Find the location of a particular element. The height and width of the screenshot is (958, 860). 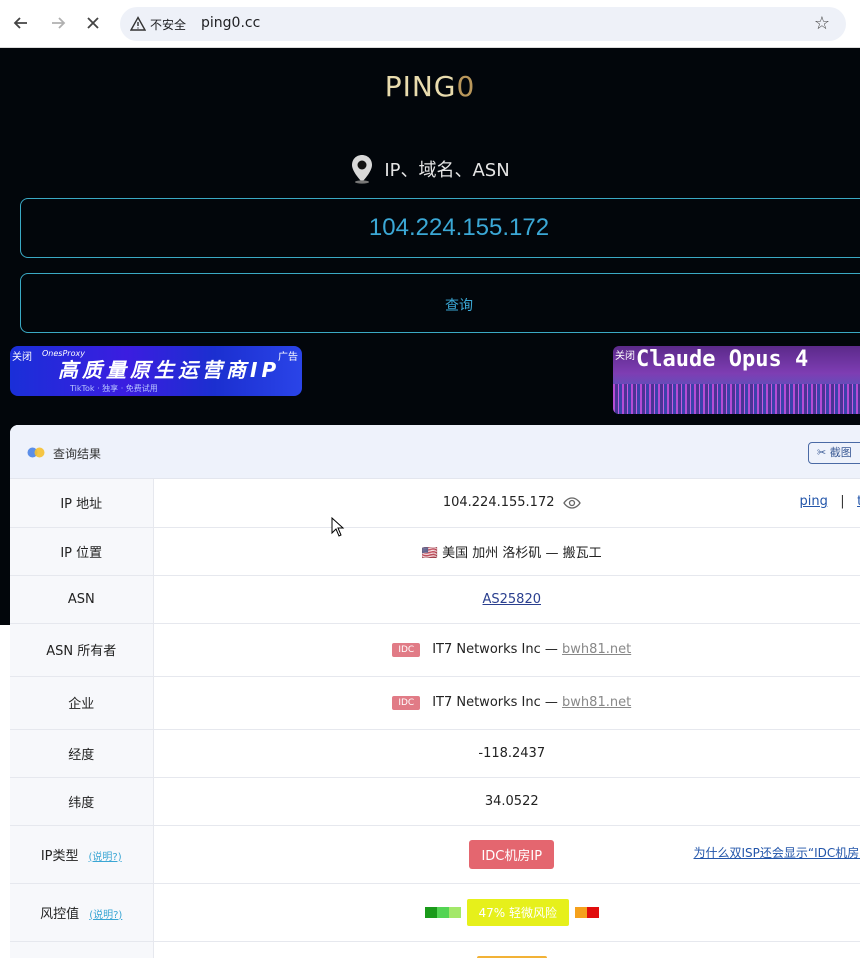

result-header: 查询结果 ✂ 截图 is located at coordinates (435, 452).